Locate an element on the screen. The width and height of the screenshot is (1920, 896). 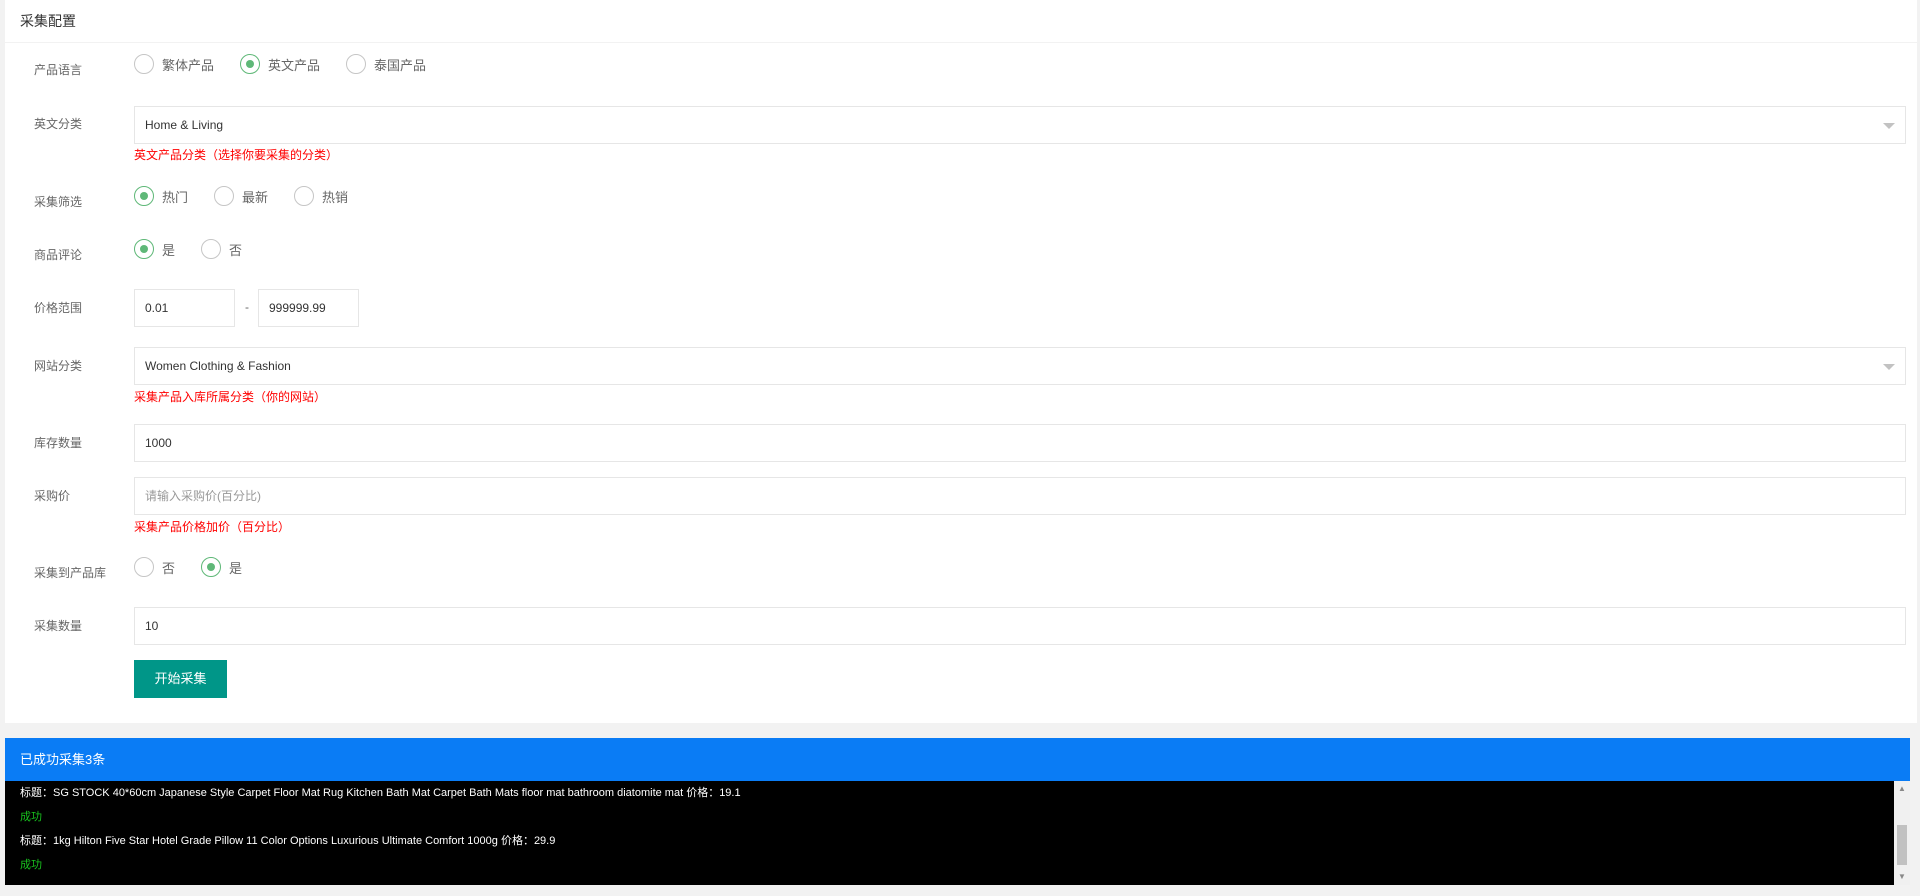
reviews-label: 商品评论 is located at coordinates (58, 255).